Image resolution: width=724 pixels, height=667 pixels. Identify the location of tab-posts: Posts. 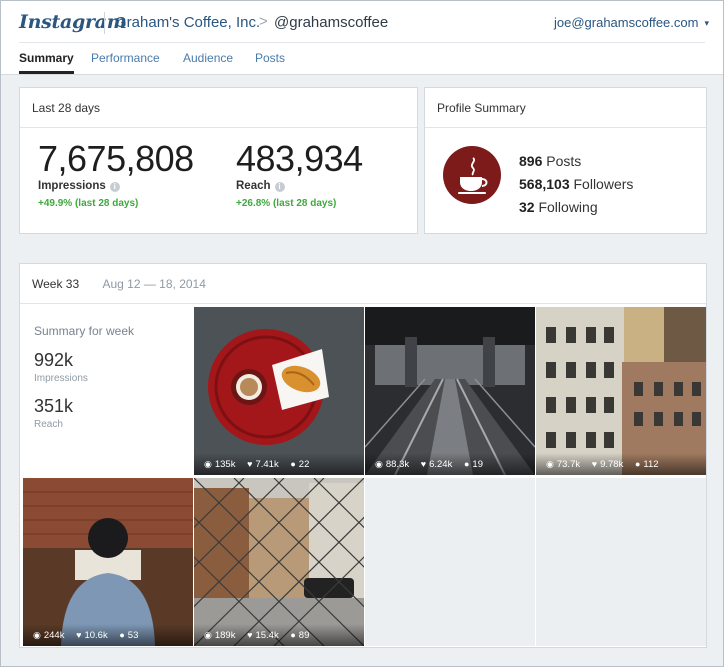
(270, 58).